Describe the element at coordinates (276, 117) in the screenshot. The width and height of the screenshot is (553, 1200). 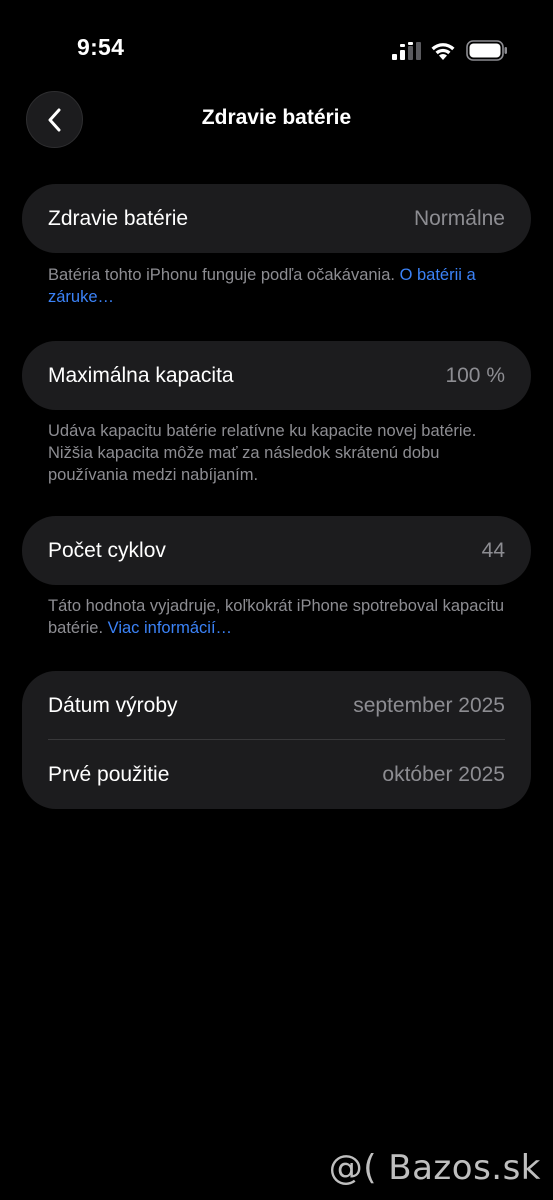
I see `page-title: Zdravie batérie` at that location.